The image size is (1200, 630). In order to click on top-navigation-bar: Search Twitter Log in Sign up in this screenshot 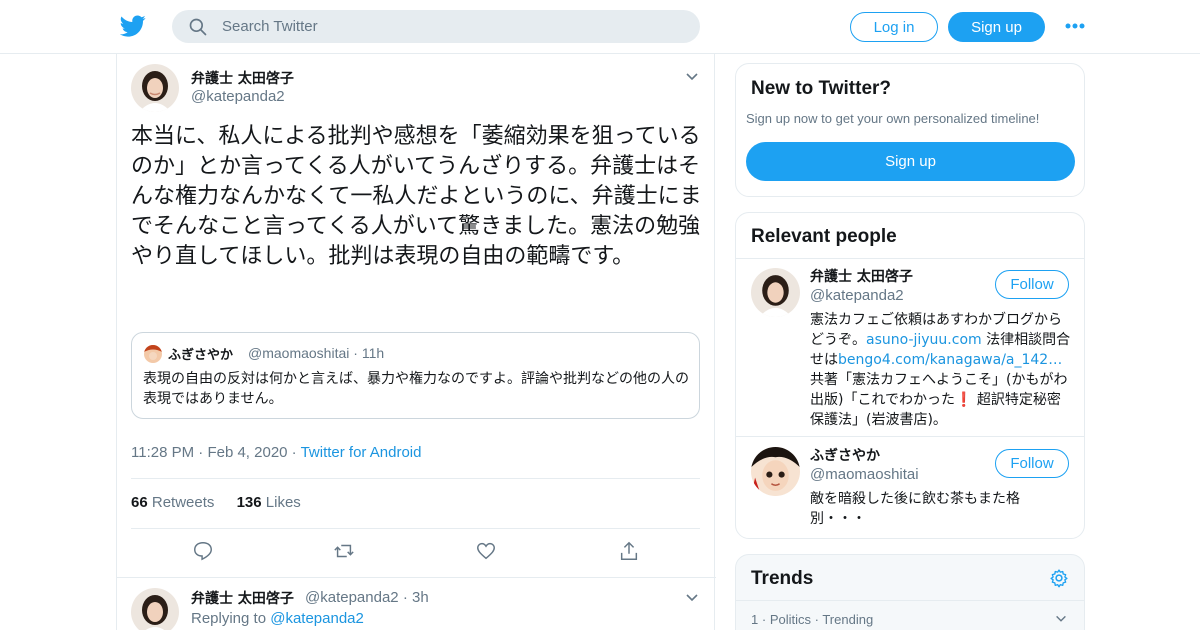, I will do `click(600, 27)`.